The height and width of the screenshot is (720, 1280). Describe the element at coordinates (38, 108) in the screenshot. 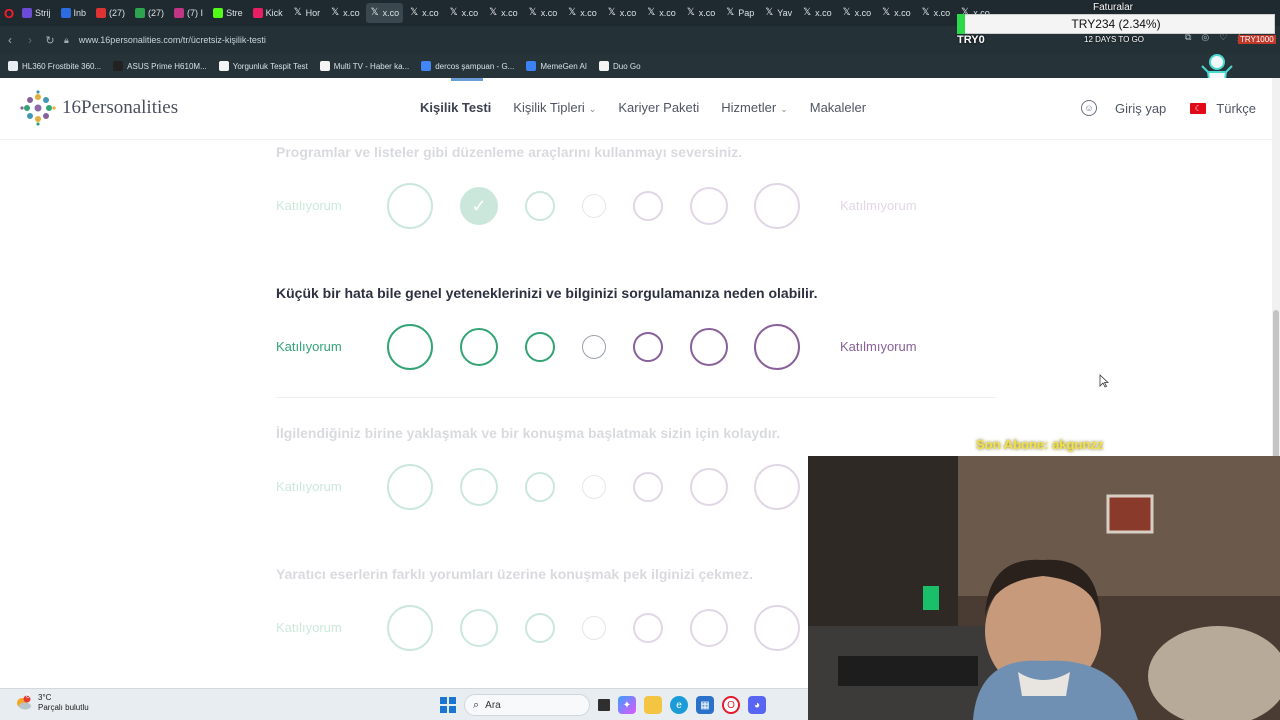

I see `logo-icon` at that location.